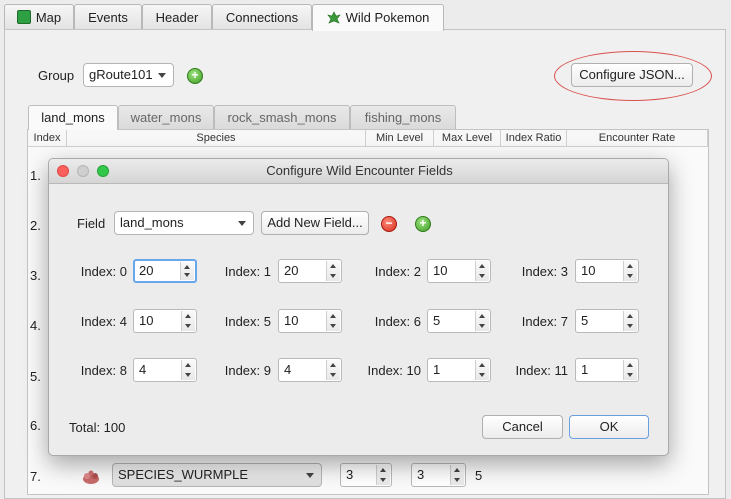 The width and height of the screenshot is (731, 499). Describe the element at coordinates (47, 138) in the screenshot. I see `column-header-index: Index` at that location.